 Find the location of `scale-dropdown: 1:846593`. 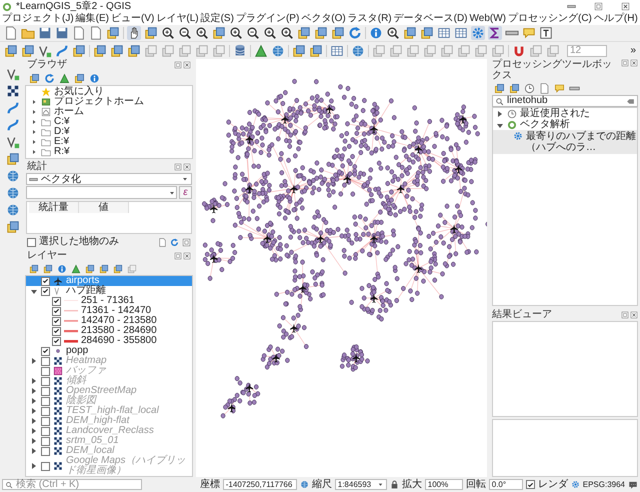

scale-dropdown: 1:846593 is located at coordinates (360, 484).